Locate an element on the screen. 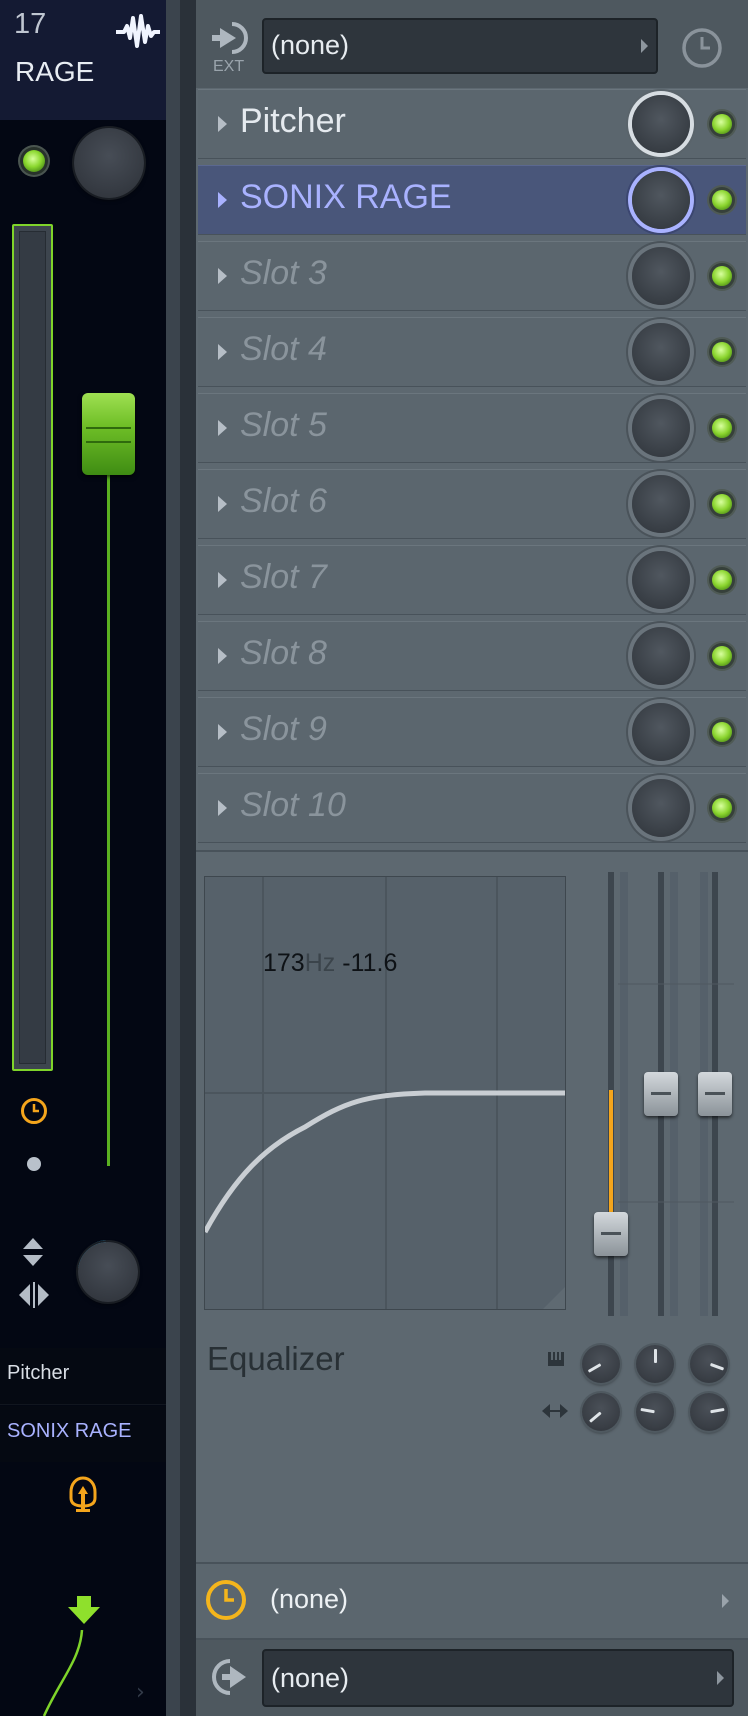 The height and width of the screenshot is (1716, 748). ext-input-icon is located at coordinates (230, 38).